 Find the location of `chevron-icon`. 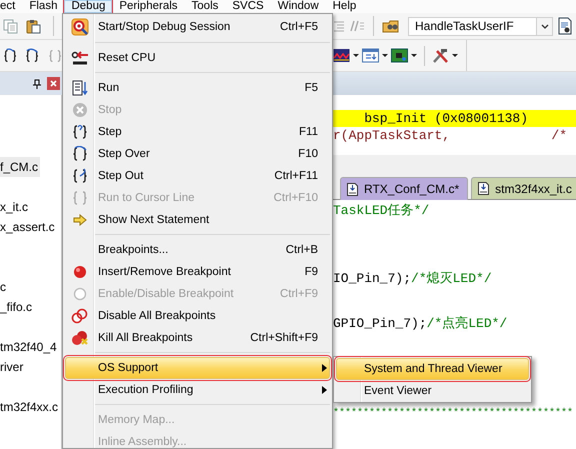

chevron-icon is located at coordinates (544, 26).